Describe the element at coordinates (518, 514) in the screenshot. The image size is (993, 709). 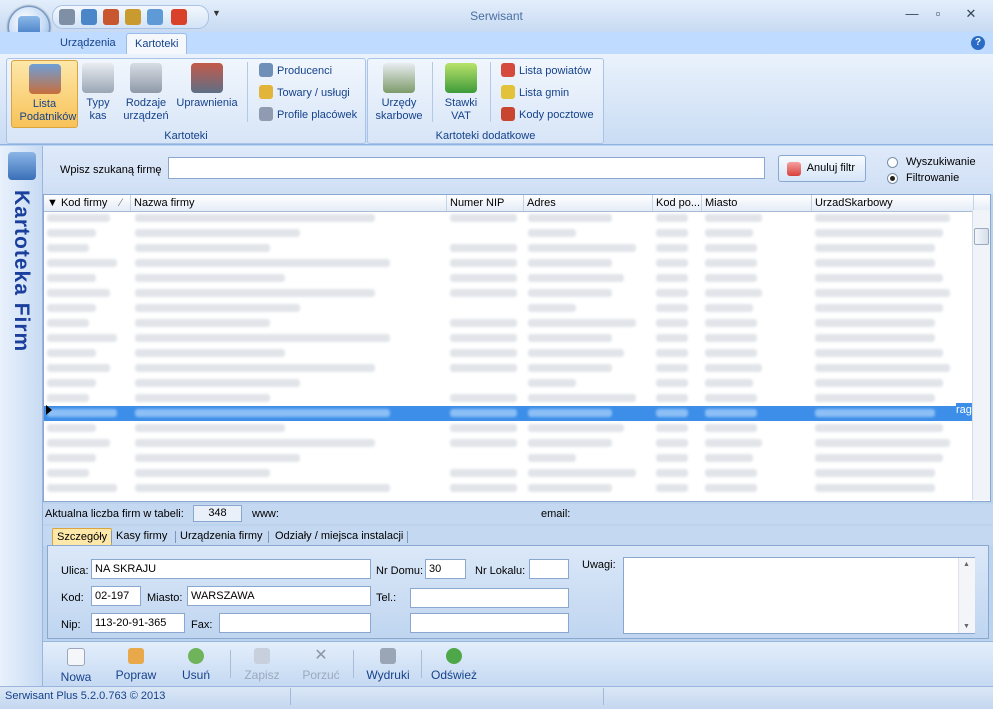
I see `count-bar` at that location.